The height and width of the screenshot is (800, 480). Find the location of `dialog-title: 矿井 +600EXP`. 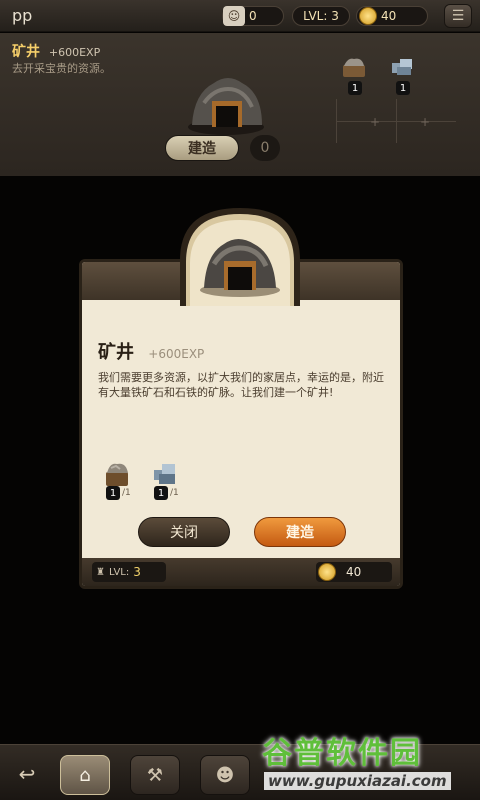

dialog-title: 矿井 +600EXP is located at coordinates (151, 351).